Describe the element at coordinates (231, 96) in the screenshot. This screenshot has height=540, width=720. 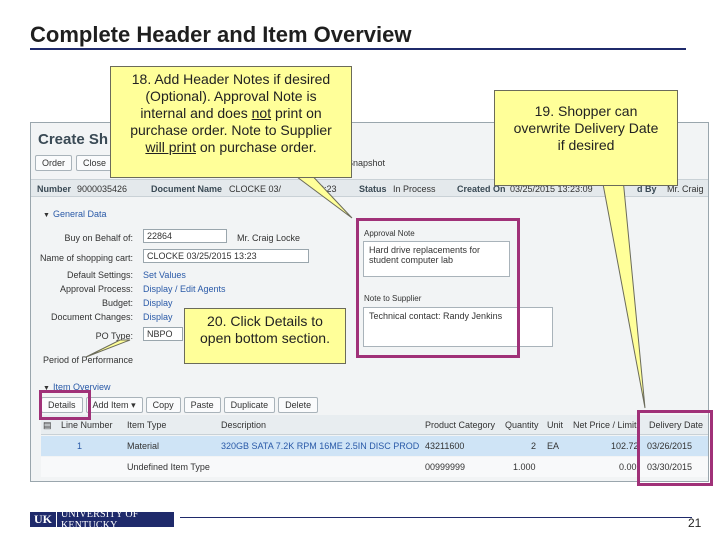
I see `callout-18-line2: (Optional). Approval Note is` at that location.